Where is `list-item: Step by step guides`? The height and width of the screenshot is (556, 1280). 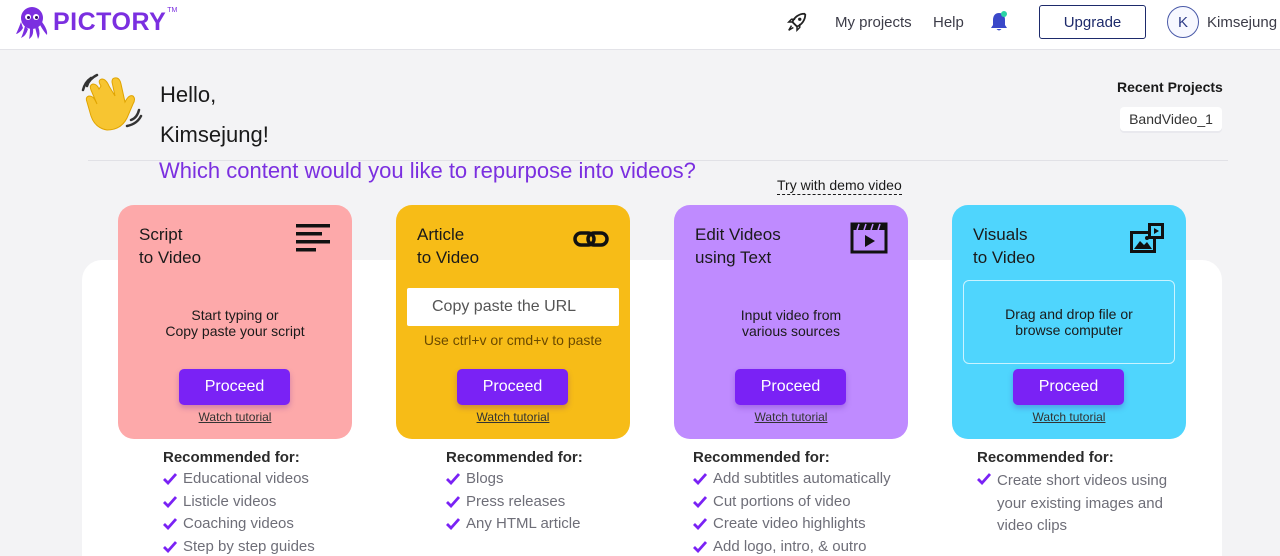
list-item: Step by step guides is located at coordinates (239, 547).